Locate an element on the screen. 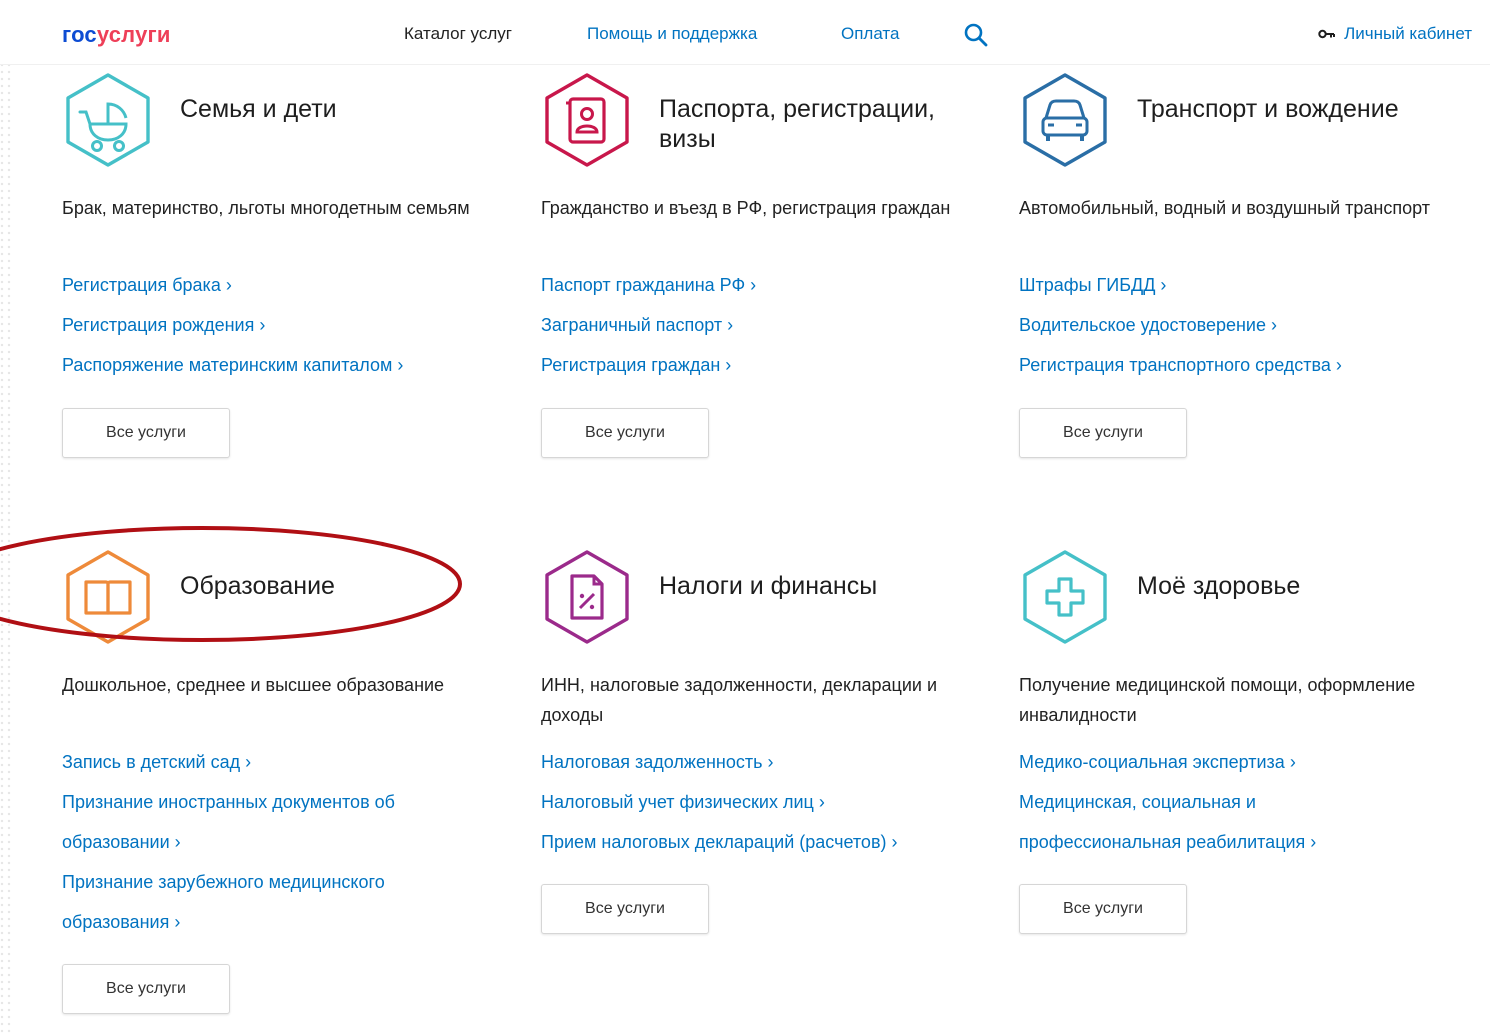 The image size is (1490, 1035). gosuslugi-logo: госуслуги is located at coordinates (116, 35).